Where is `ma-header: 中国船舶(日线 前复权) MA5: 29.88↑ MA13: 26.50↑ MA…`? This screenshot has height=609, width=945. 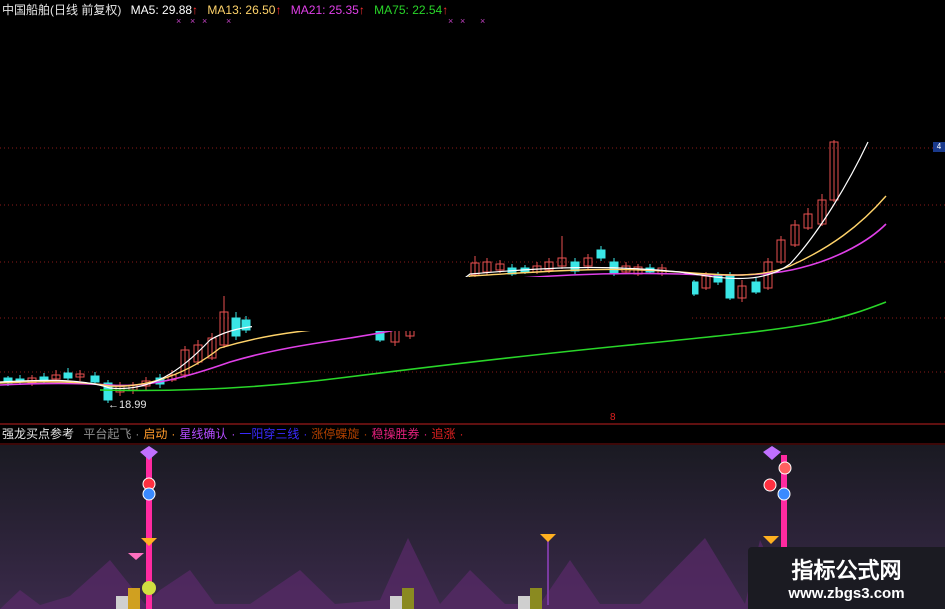
ma-header: 中国船舶(日线 前复权) MA5: 29.88↑ MA13: 26.50↑ MA… is located at coordinates (228, 10).